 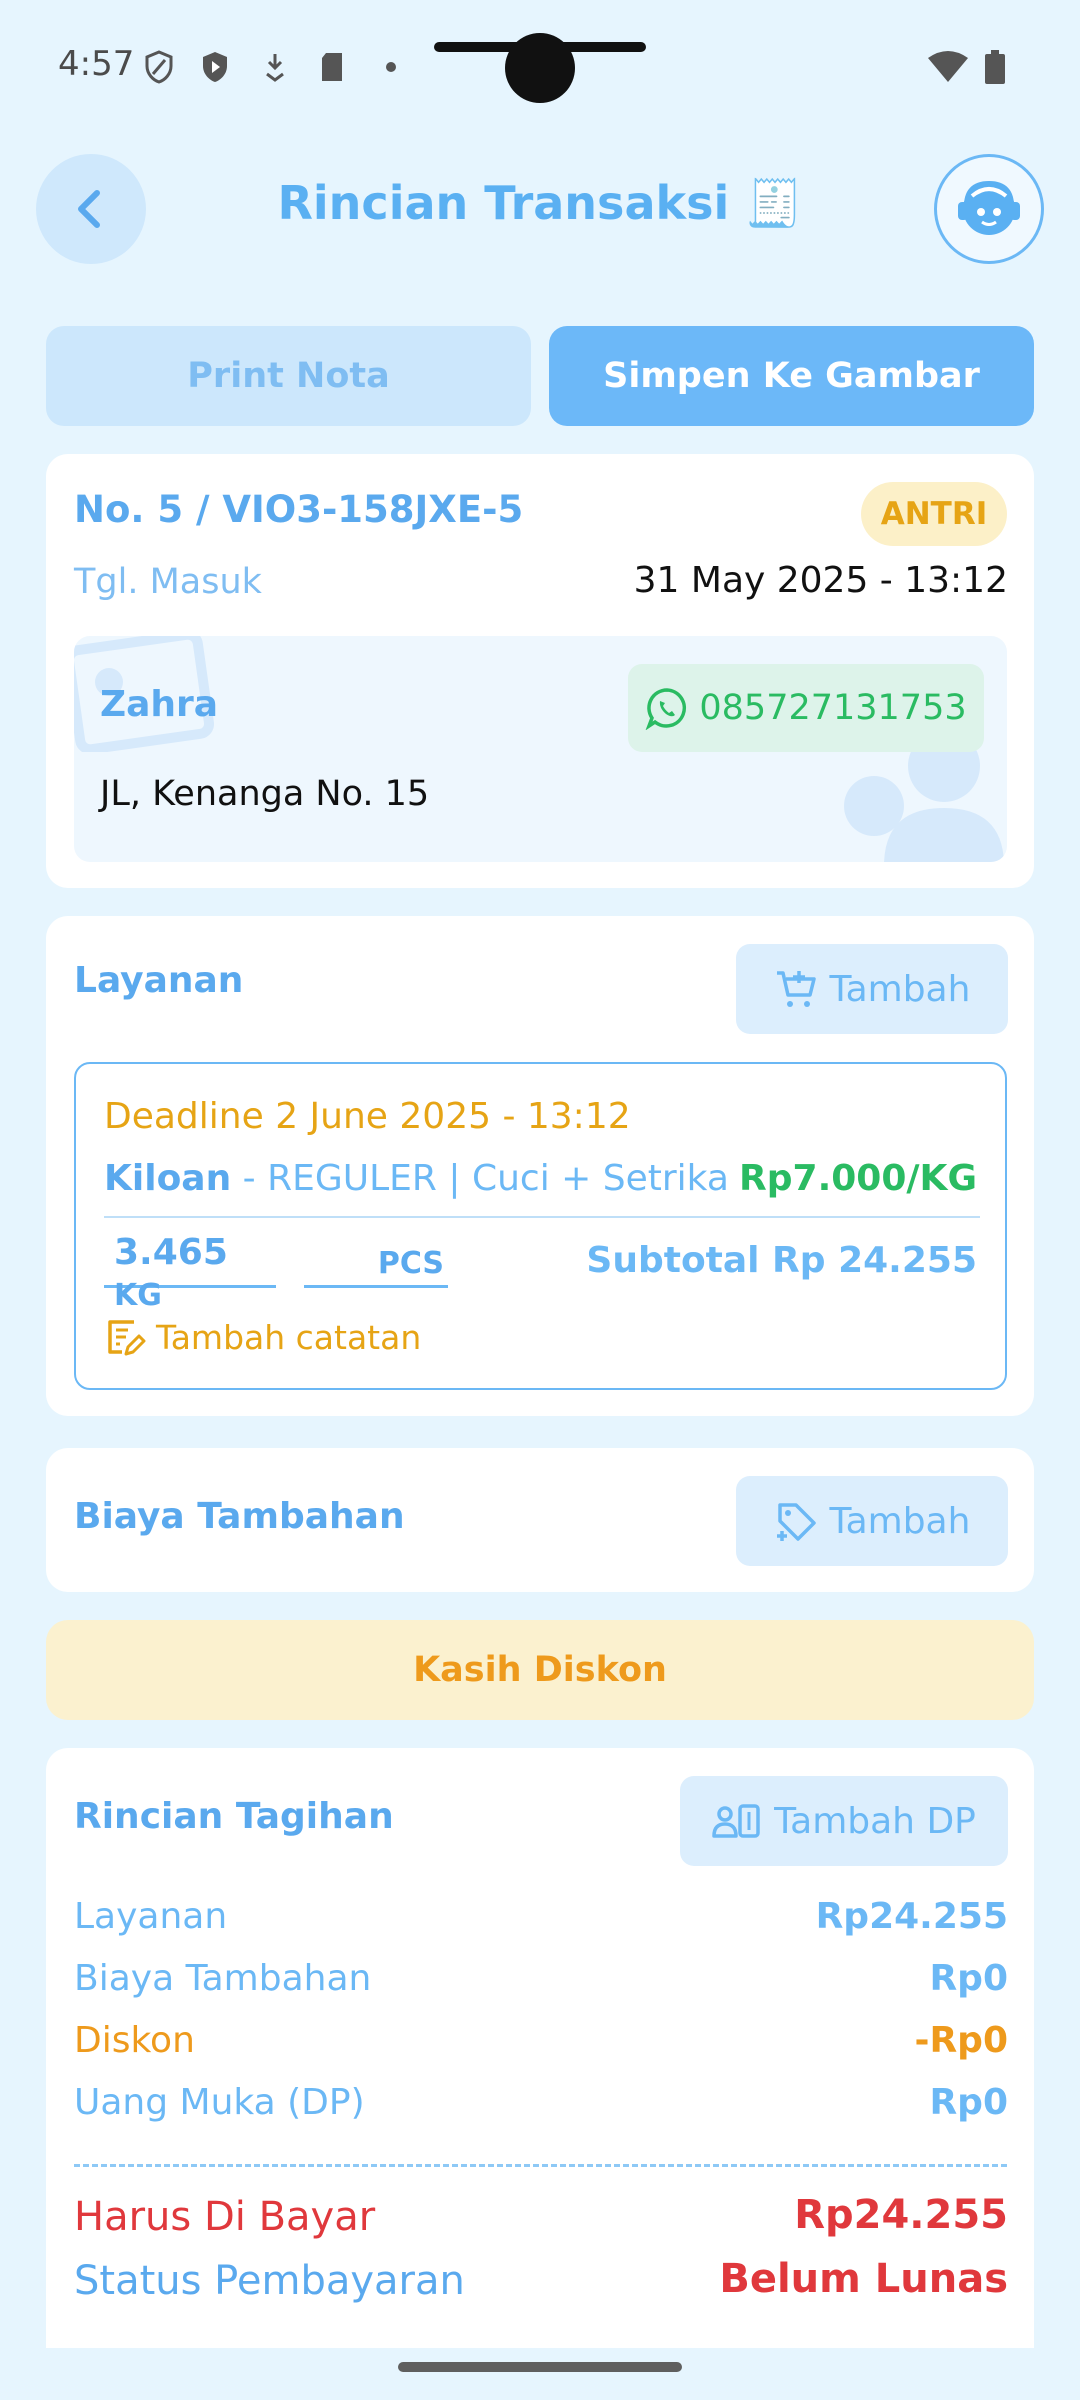 What do you see at coordinates (858, 1178) in the screenshot?
I see `service-price: Rp7.000/KG` at bounding box center [858, 1178].